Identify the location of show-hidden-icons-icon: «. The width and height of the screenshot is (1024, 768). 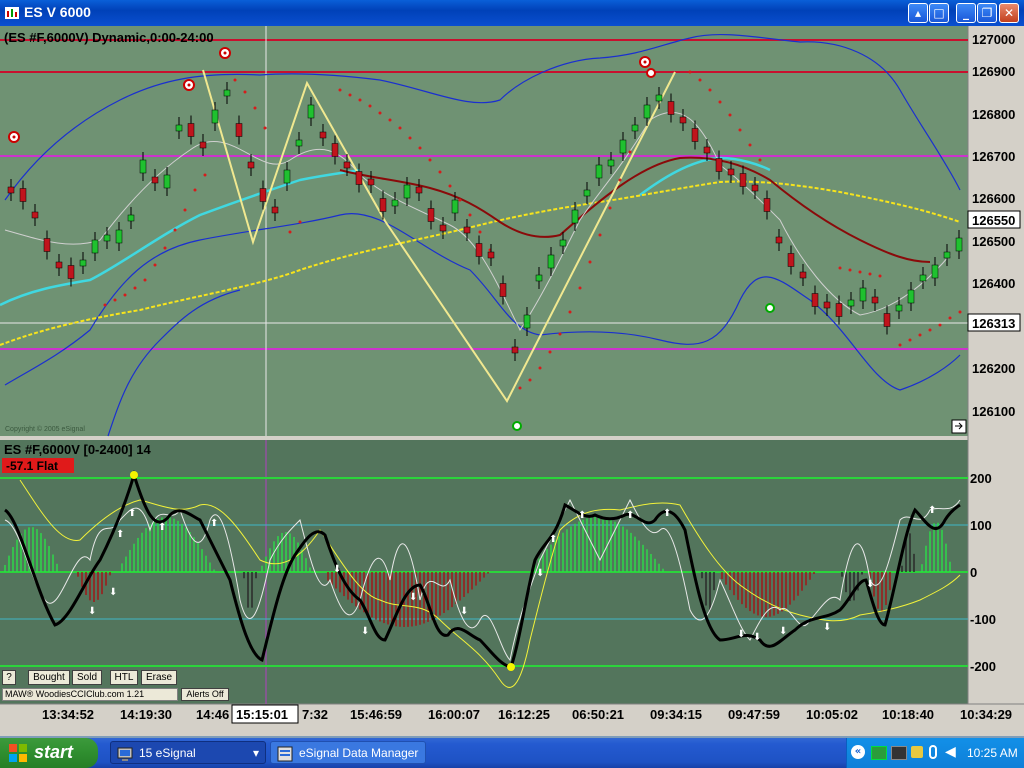
(858, 752).